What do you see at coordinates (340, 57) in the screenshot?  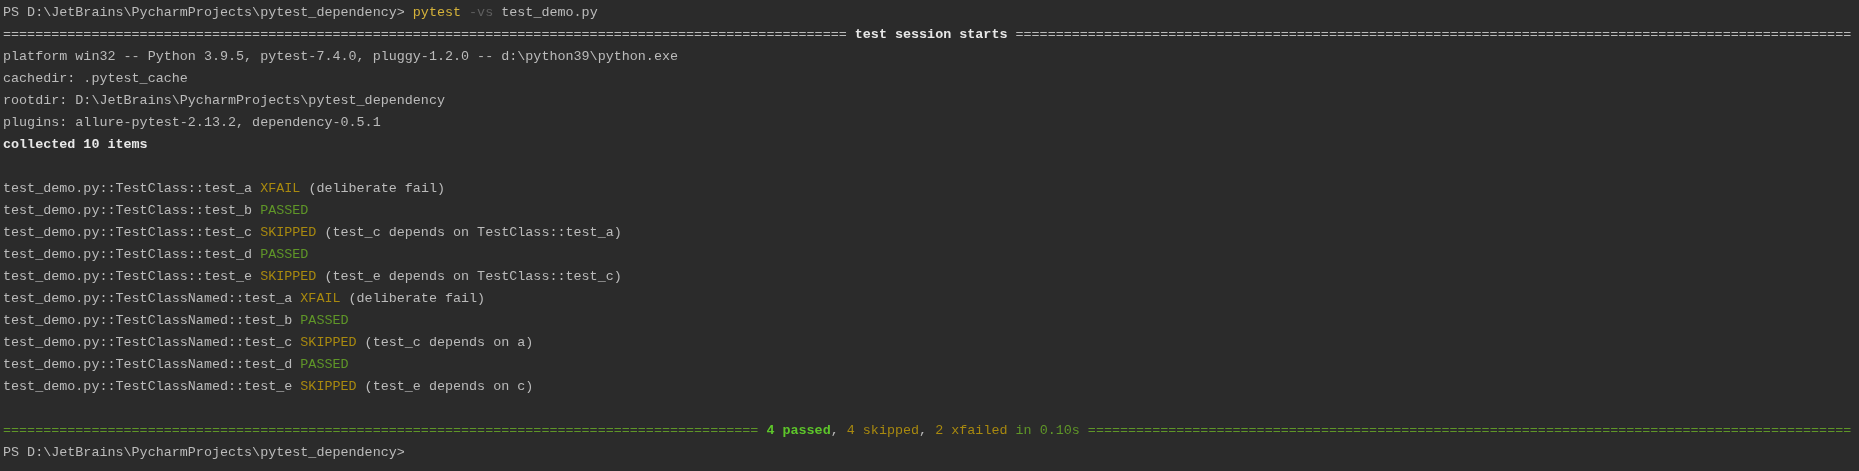 I see `terminal-line: platform win32 -- Python 3.9.5, pytest-7.4.0, pluggy-1.2.0 -- d:\python39\python.exe` at bounding box center [340, 57].